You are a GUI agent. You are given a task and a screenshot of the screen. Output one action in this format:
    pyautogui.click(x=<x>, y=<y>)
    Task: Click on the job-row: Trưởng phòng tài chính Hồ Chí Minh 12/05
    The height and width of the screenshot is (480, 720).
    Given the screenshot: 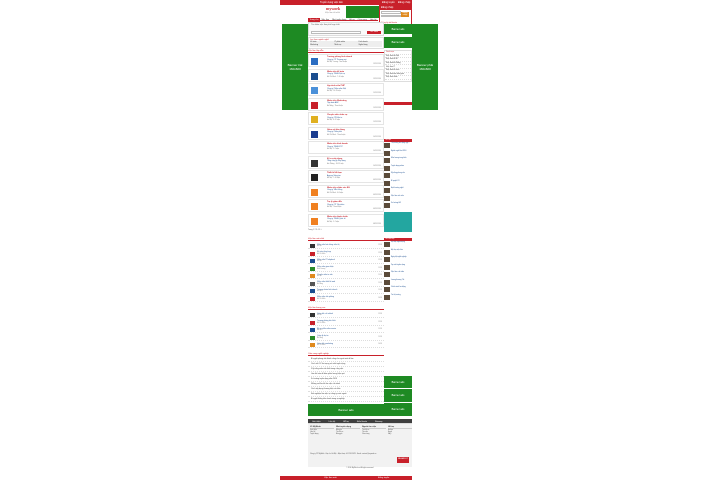 What is the action you would take?
    pyautogui.click(x=346, y=323)
    